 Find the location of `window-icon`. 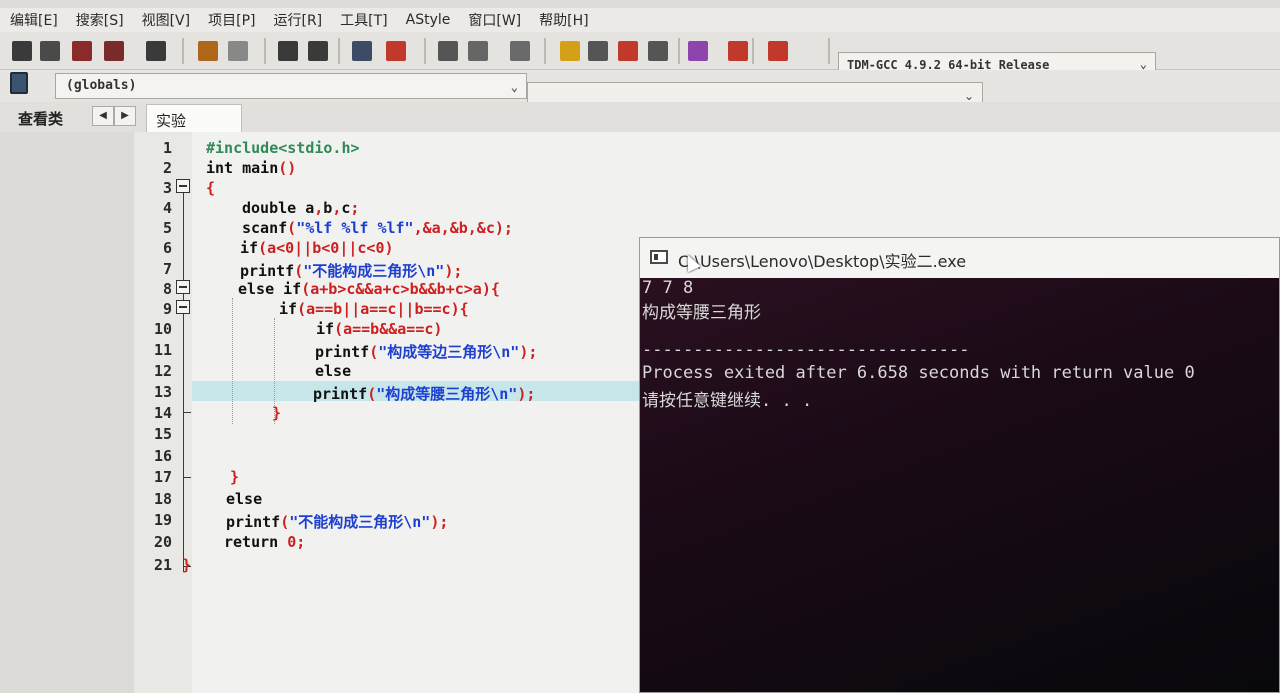

window-icon is located at coordinates (570, 51).